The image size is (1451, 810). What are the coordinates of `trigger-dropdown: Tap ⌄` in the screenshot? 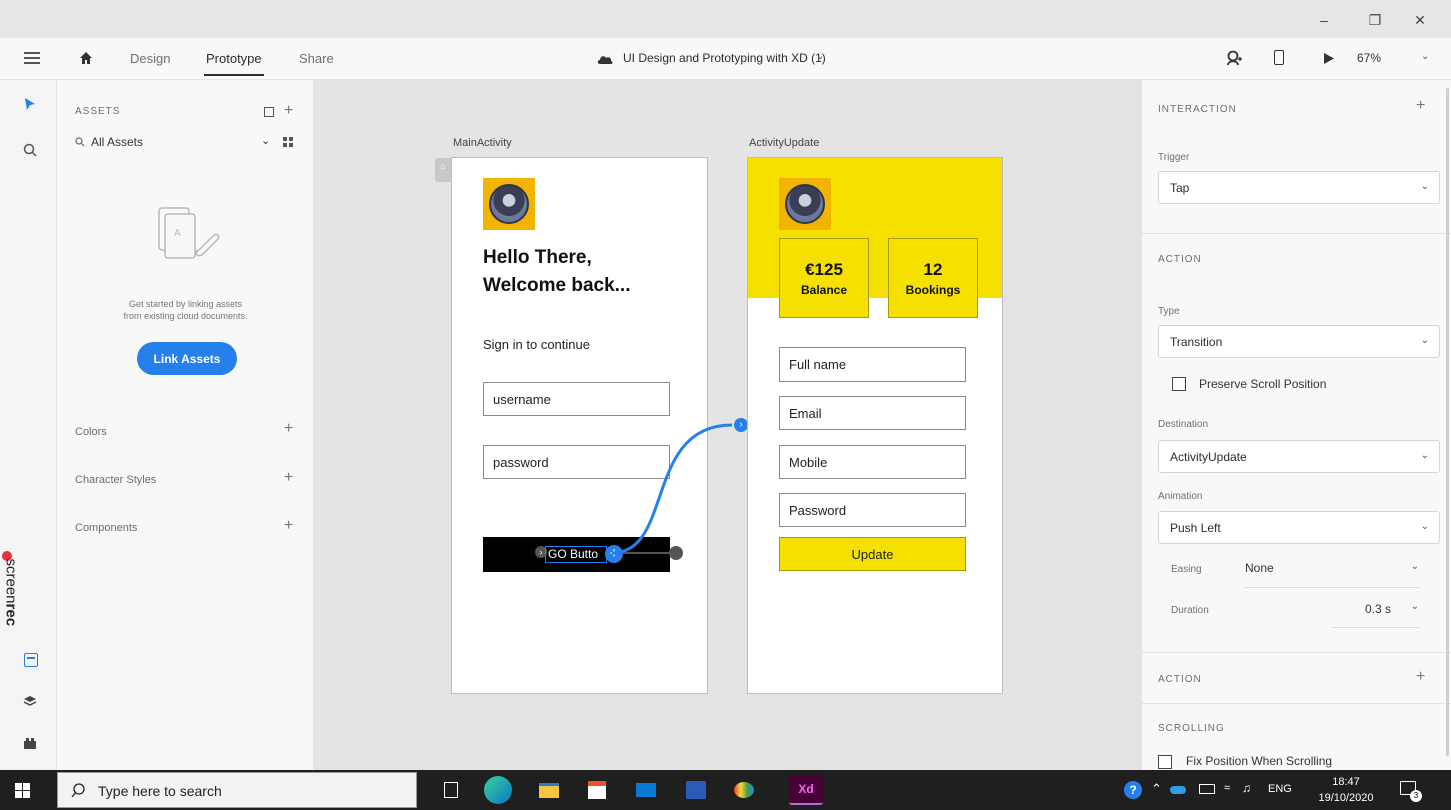 It's located at (1299, 187).